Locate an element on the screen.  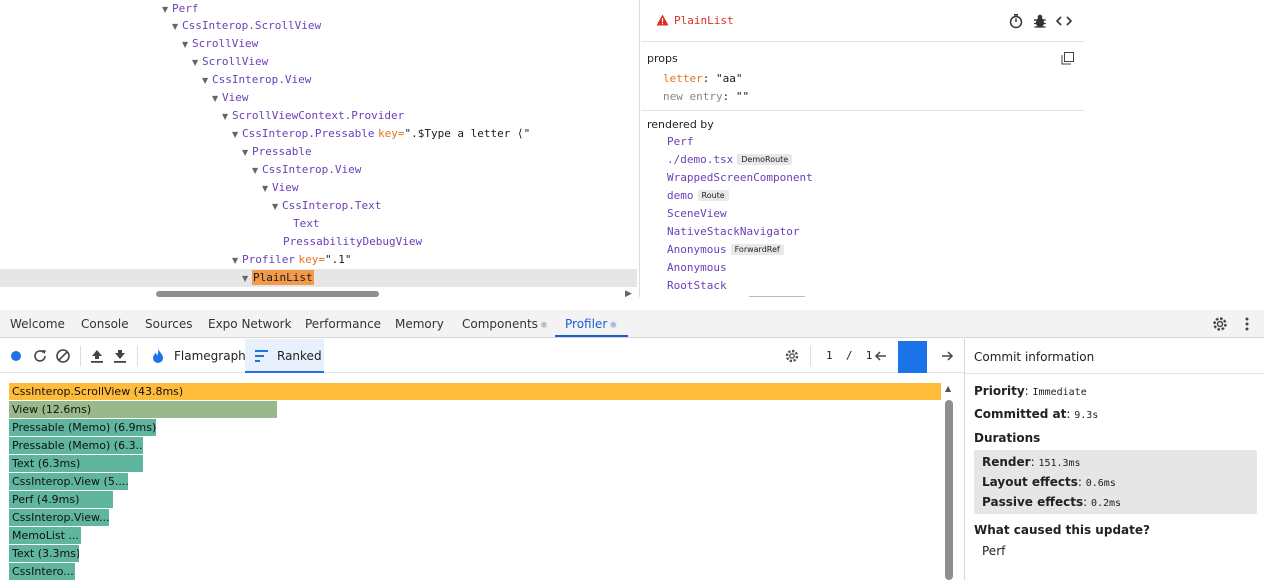
tab-expo-network: Expo Network is located at coordinates (250, 324).